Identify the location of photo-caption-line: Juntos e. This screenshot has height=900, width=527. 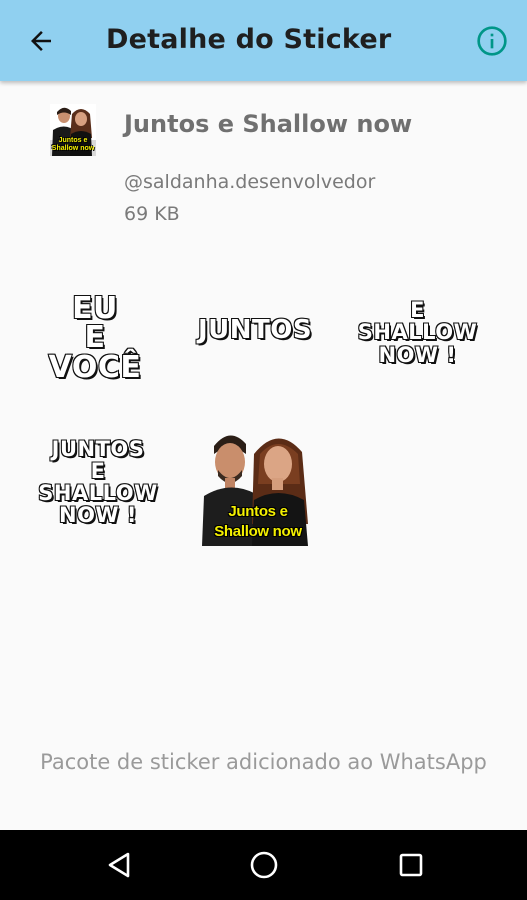
(258, 511).